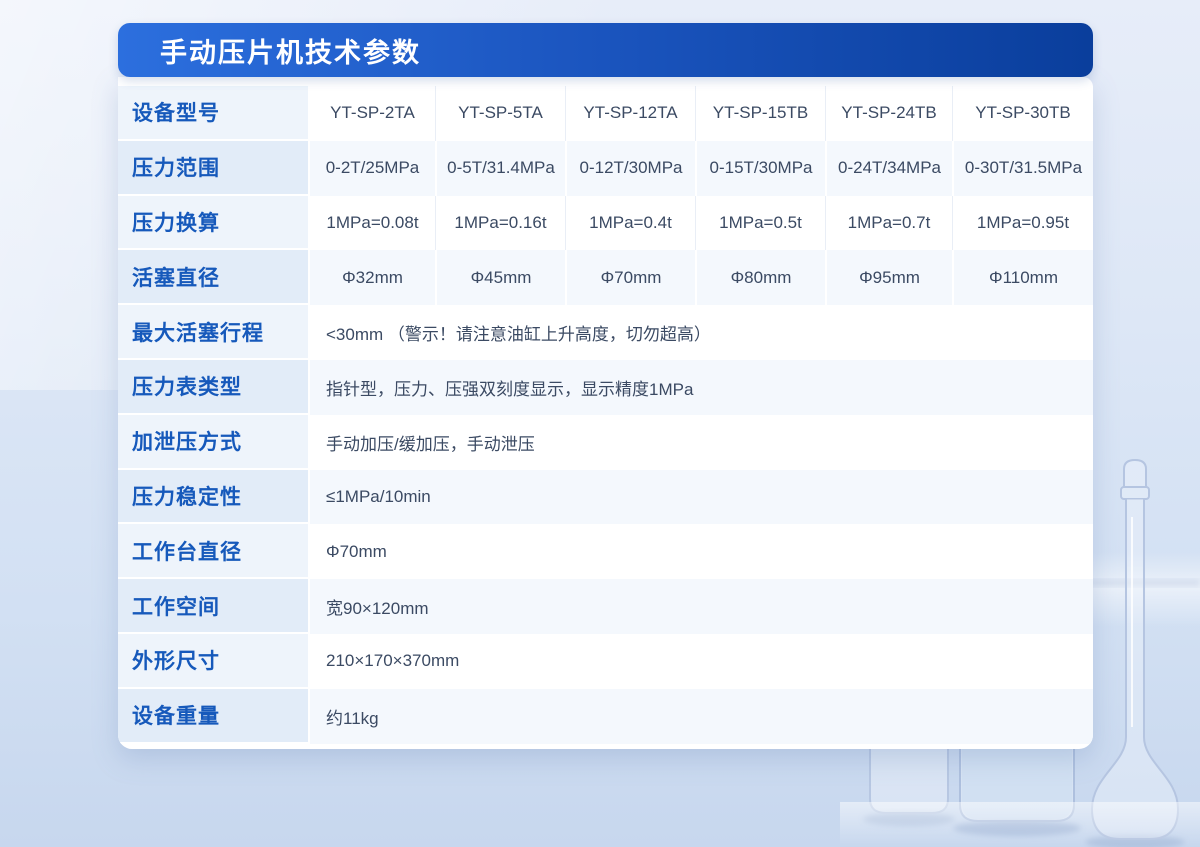  Describe the element at coordinates (214, 387) in the screenshot. I see `row-label: 压力表类型` at that location.